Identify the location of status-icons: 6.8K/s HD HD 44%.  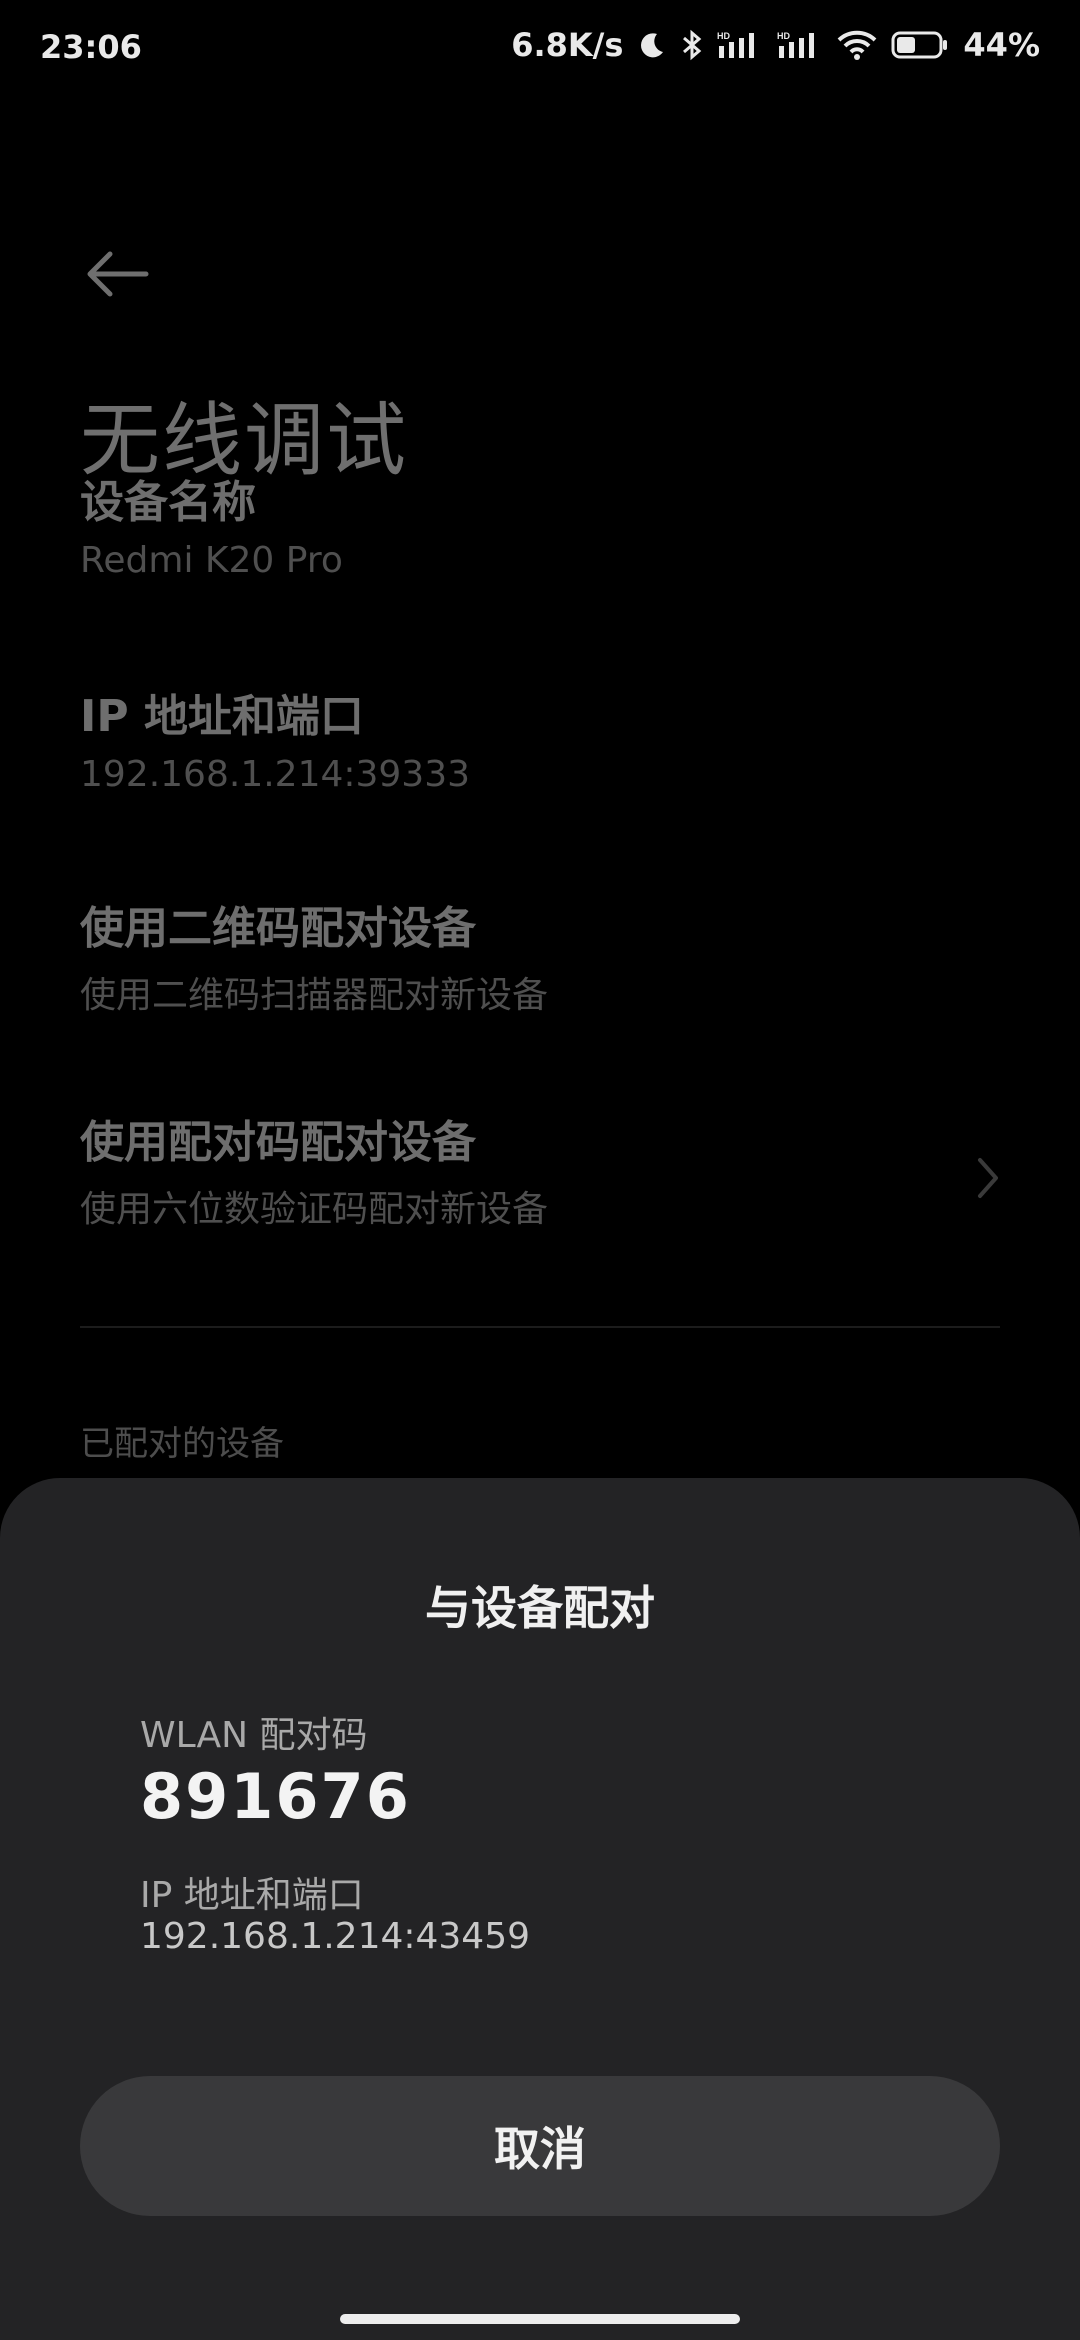
(775, 45).